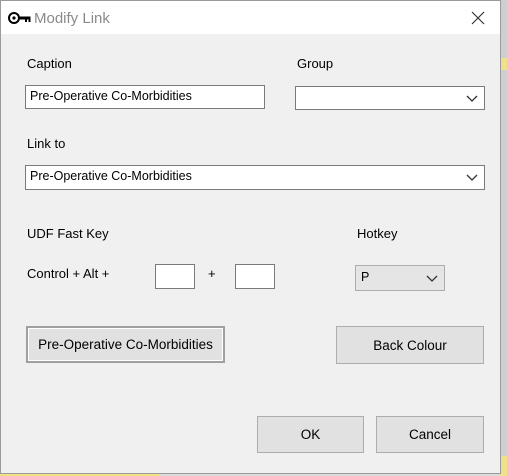  Describe the element at coordinates (72, 18) in the screenshot. I see `window-title: Modify Link` at that location.